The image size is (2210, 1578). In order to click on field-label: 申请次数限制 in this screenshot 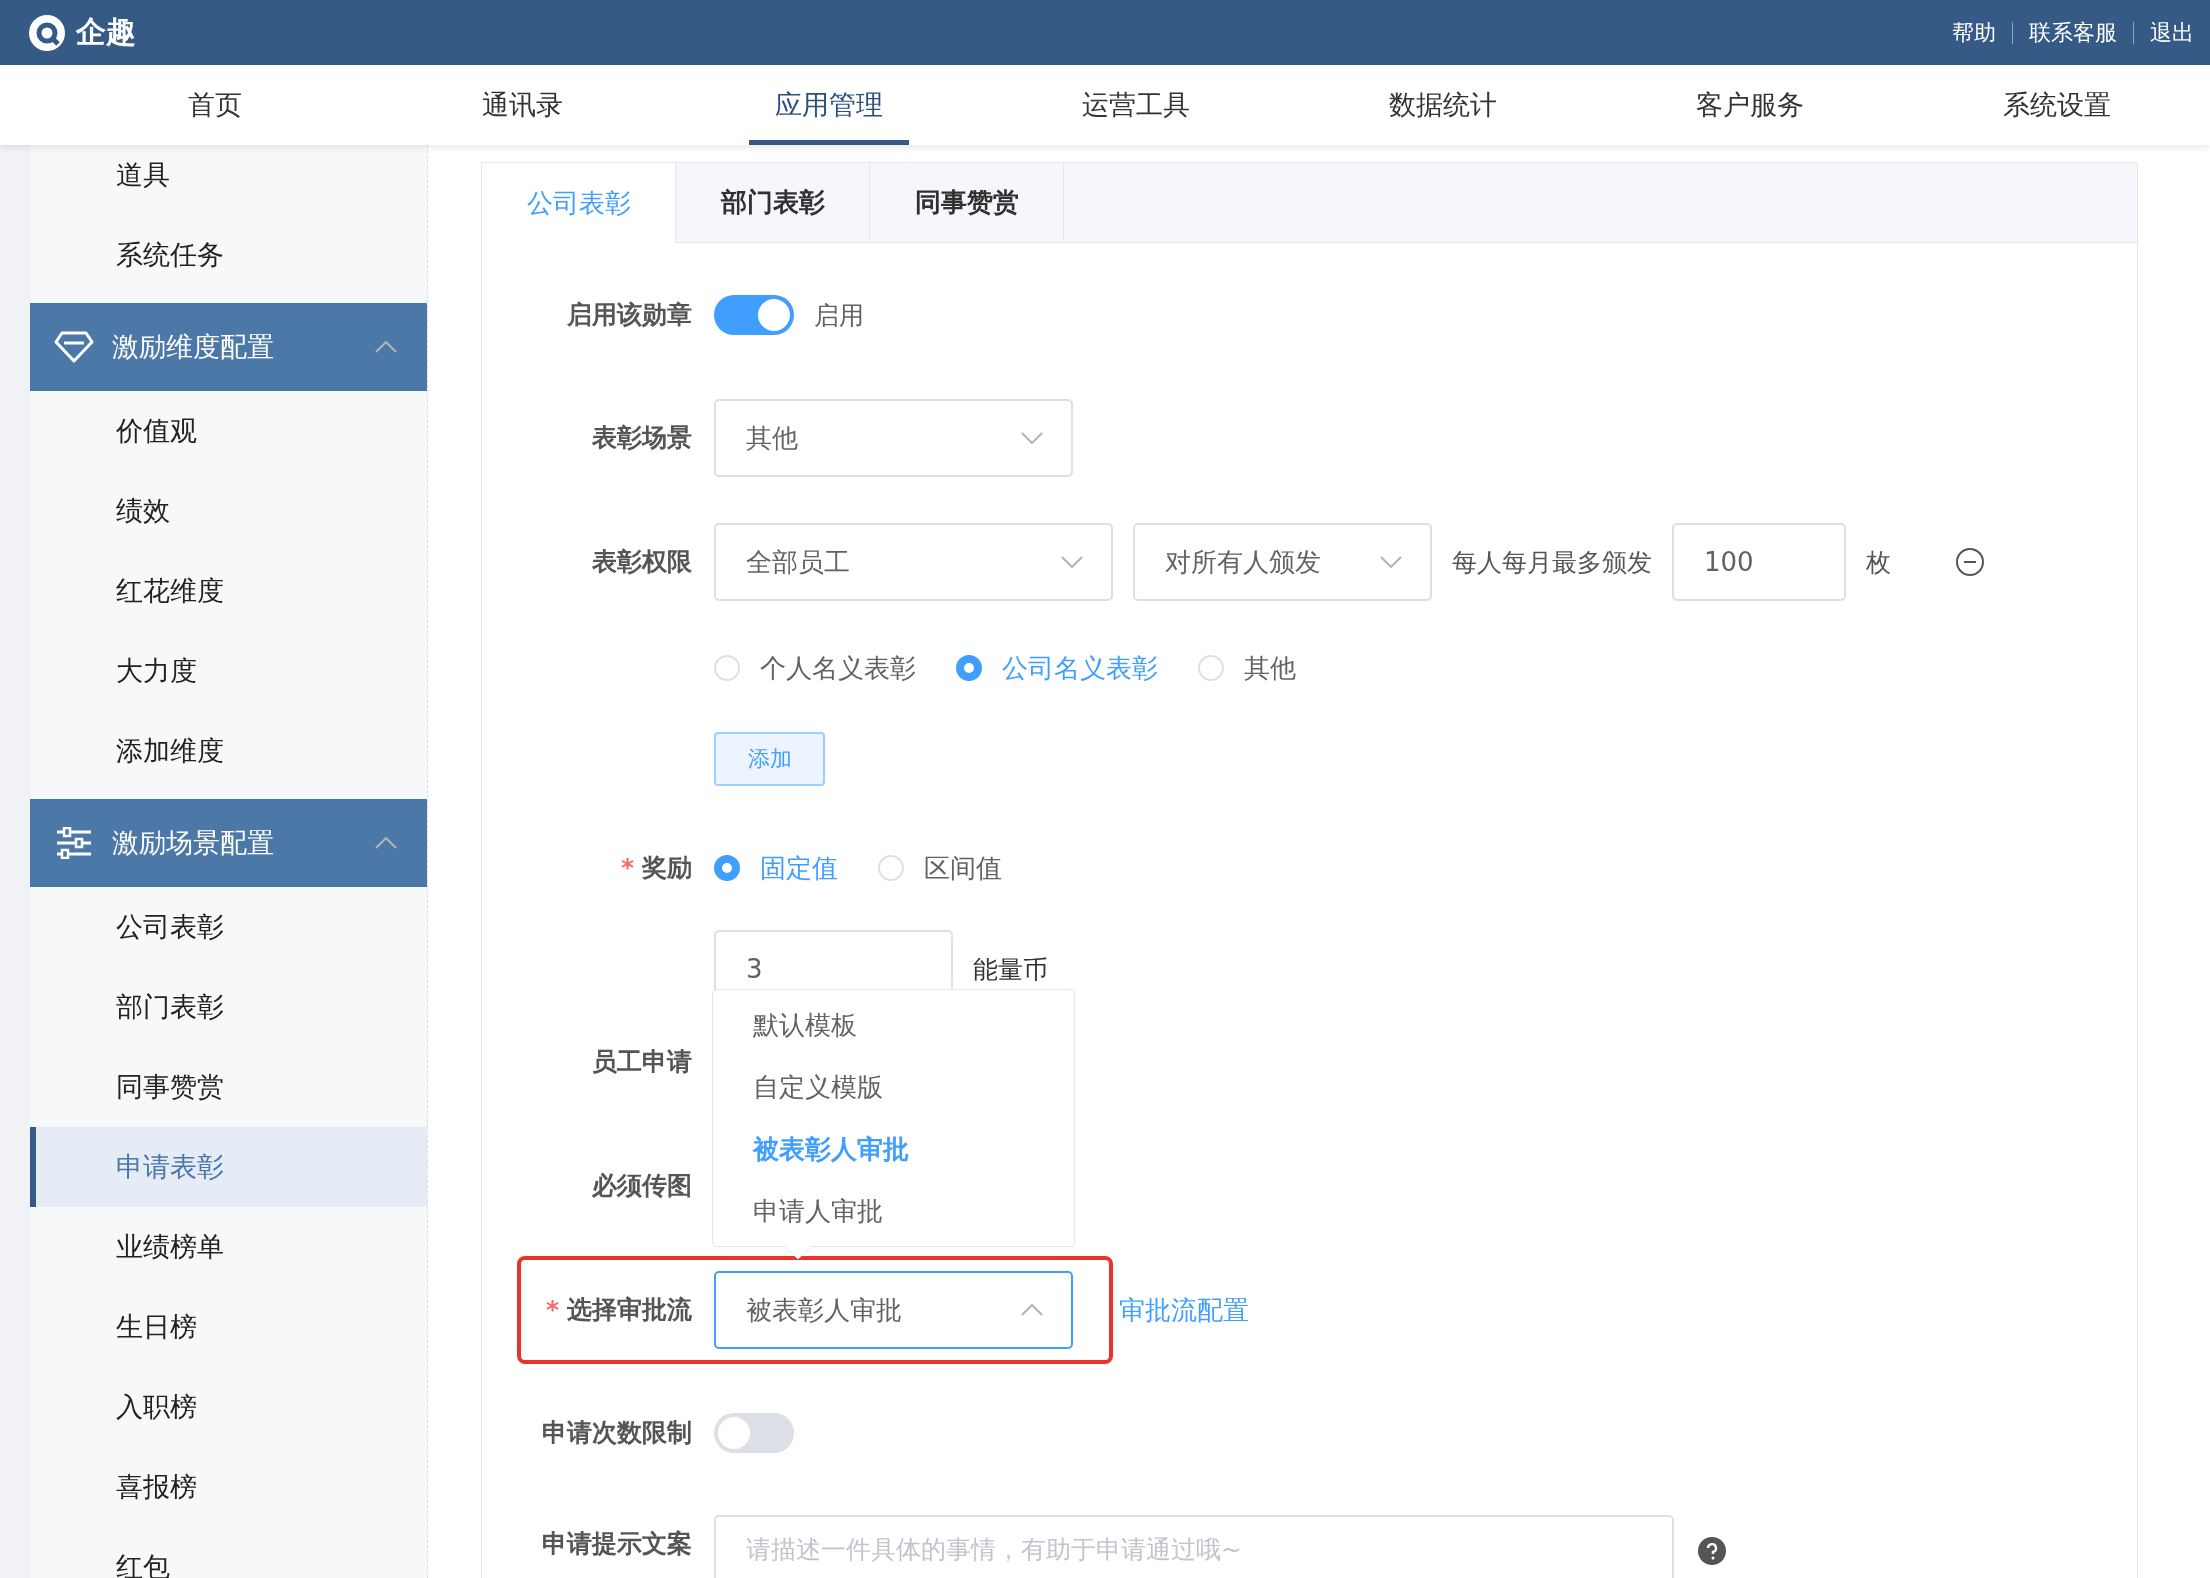, I will do `click(617, 1432)`.